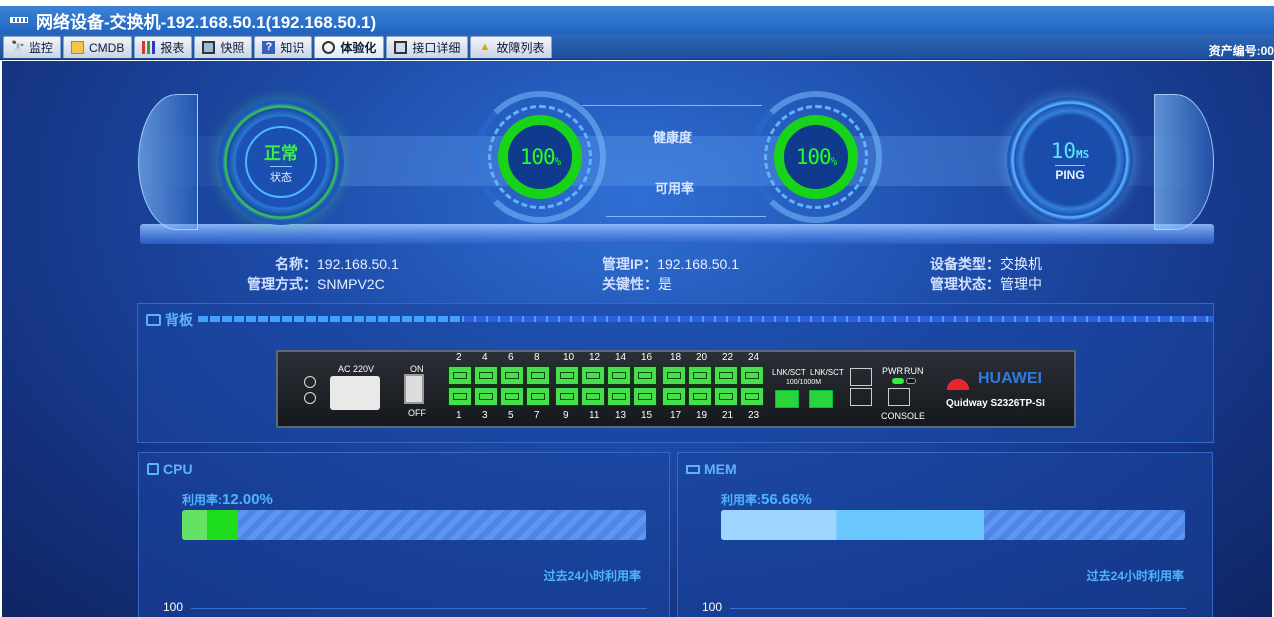 The height and width of the screenshot is (617, 1274). I want to click on status-value: 正常, so click(281, 153).